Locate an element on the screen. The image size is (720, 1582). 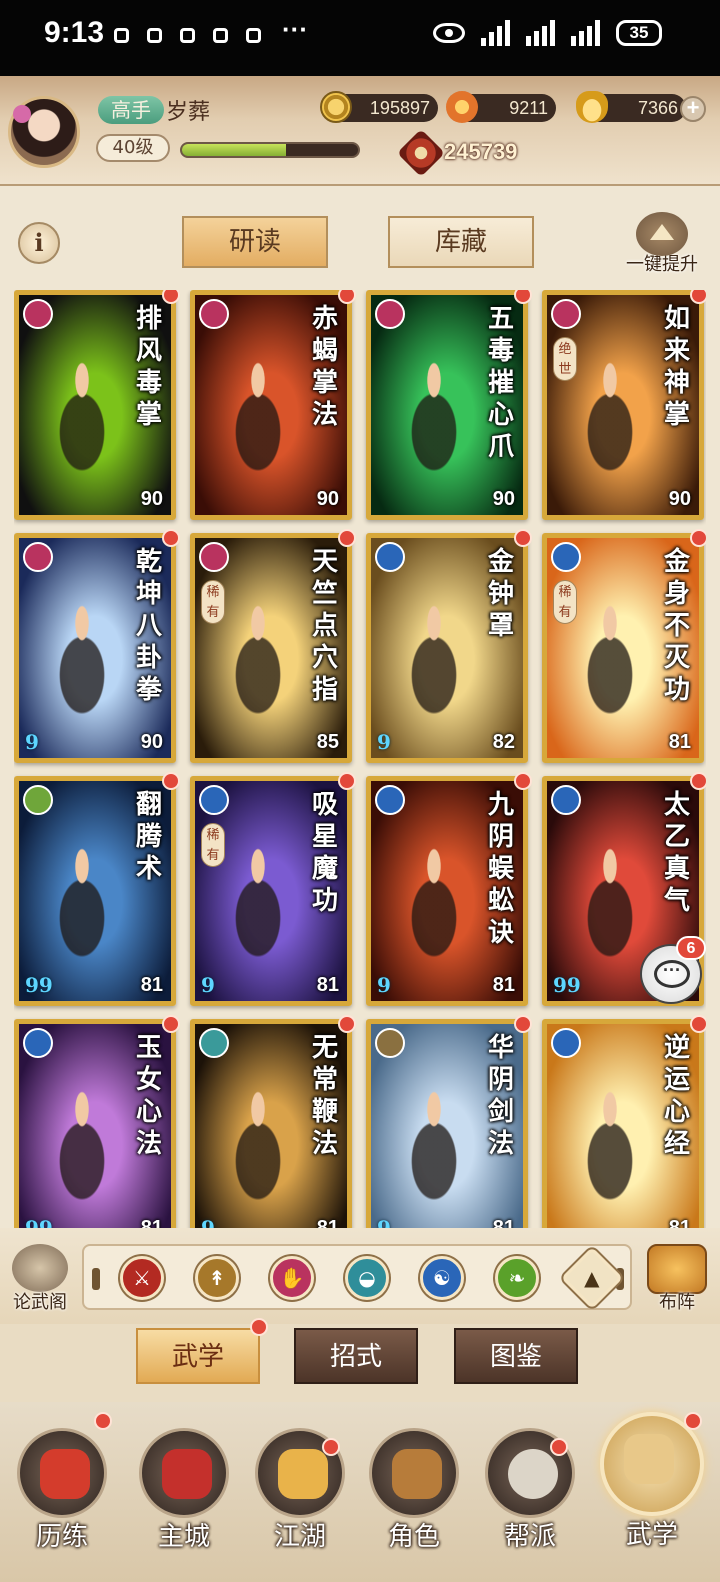
power-value: 245739 is located at coordinates (481, 151).